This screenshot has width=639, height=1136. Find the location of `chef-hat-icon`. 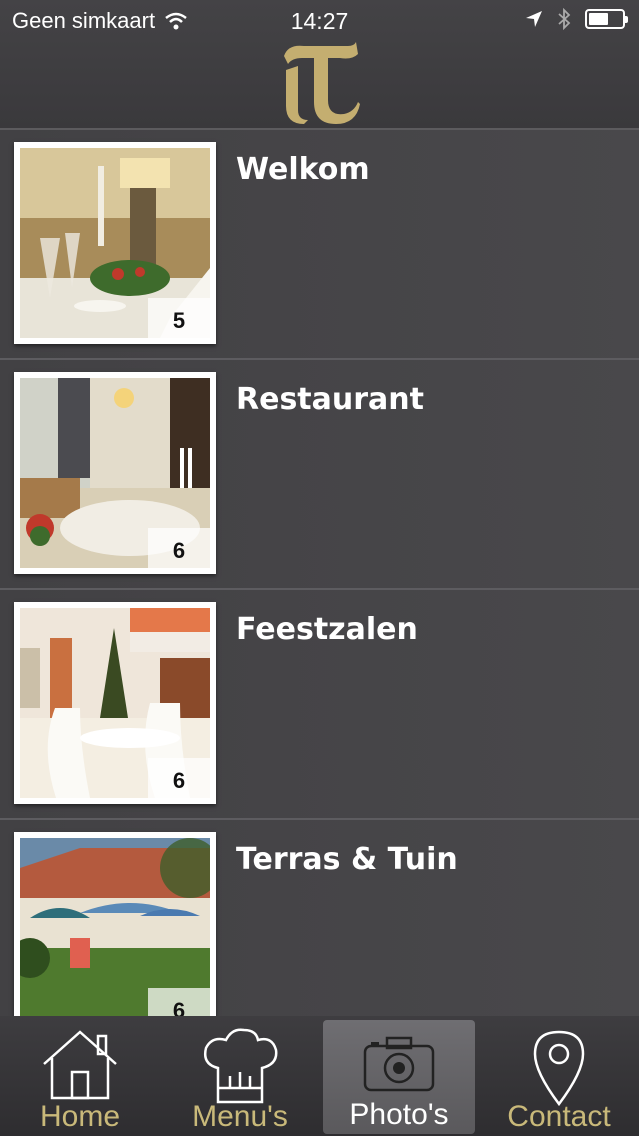

chef-hat-icon is located at coordinates (241, 1066).